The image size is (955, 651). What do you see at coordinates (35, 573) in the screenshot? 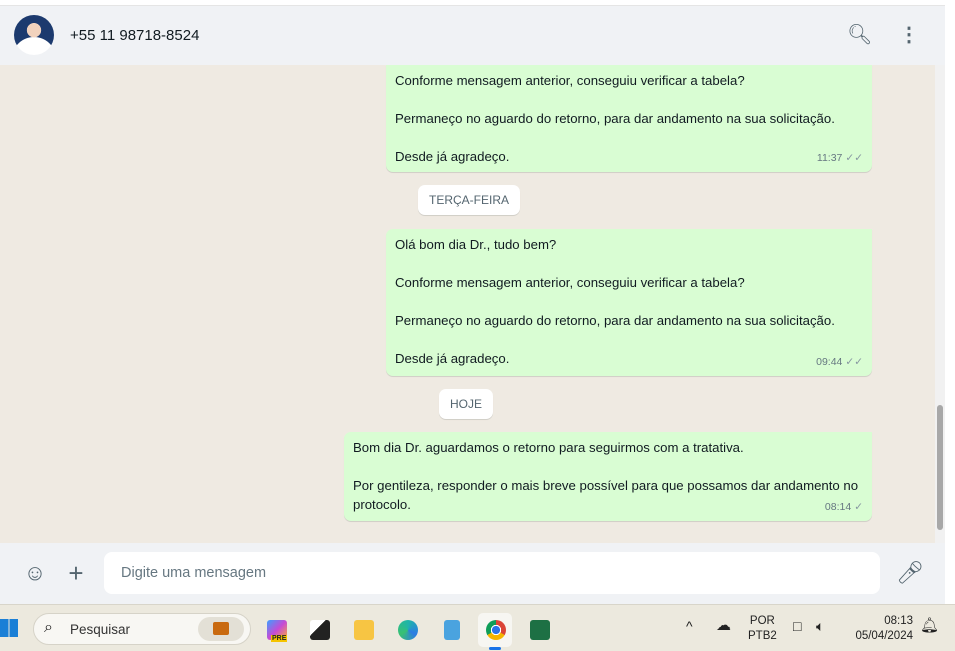
I see `emoji-icon: ☺` at bounding box center [35, 573].